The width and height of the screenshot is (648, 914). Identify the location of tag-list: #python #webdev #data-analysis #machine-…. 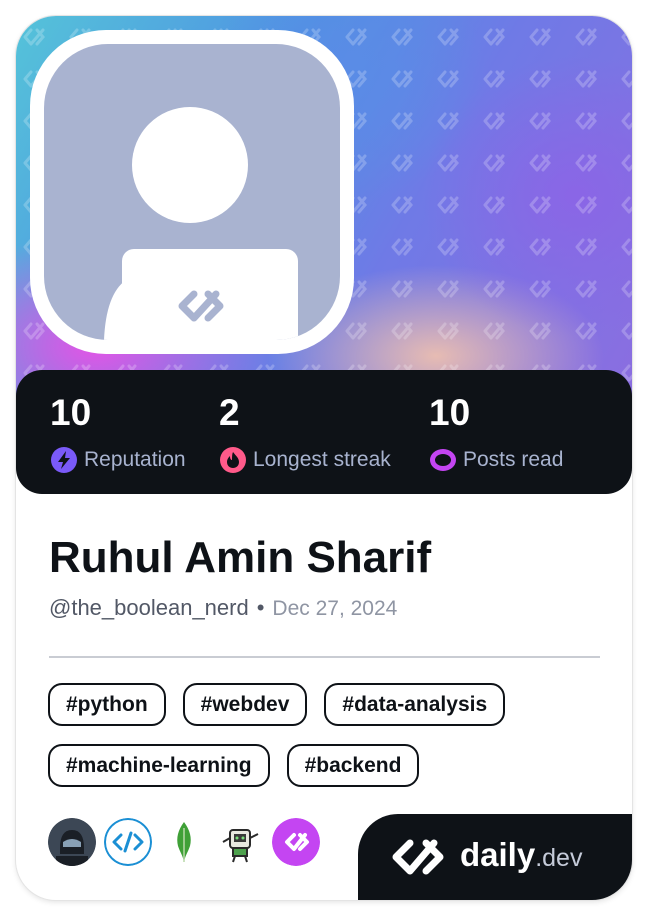
(328, 744).